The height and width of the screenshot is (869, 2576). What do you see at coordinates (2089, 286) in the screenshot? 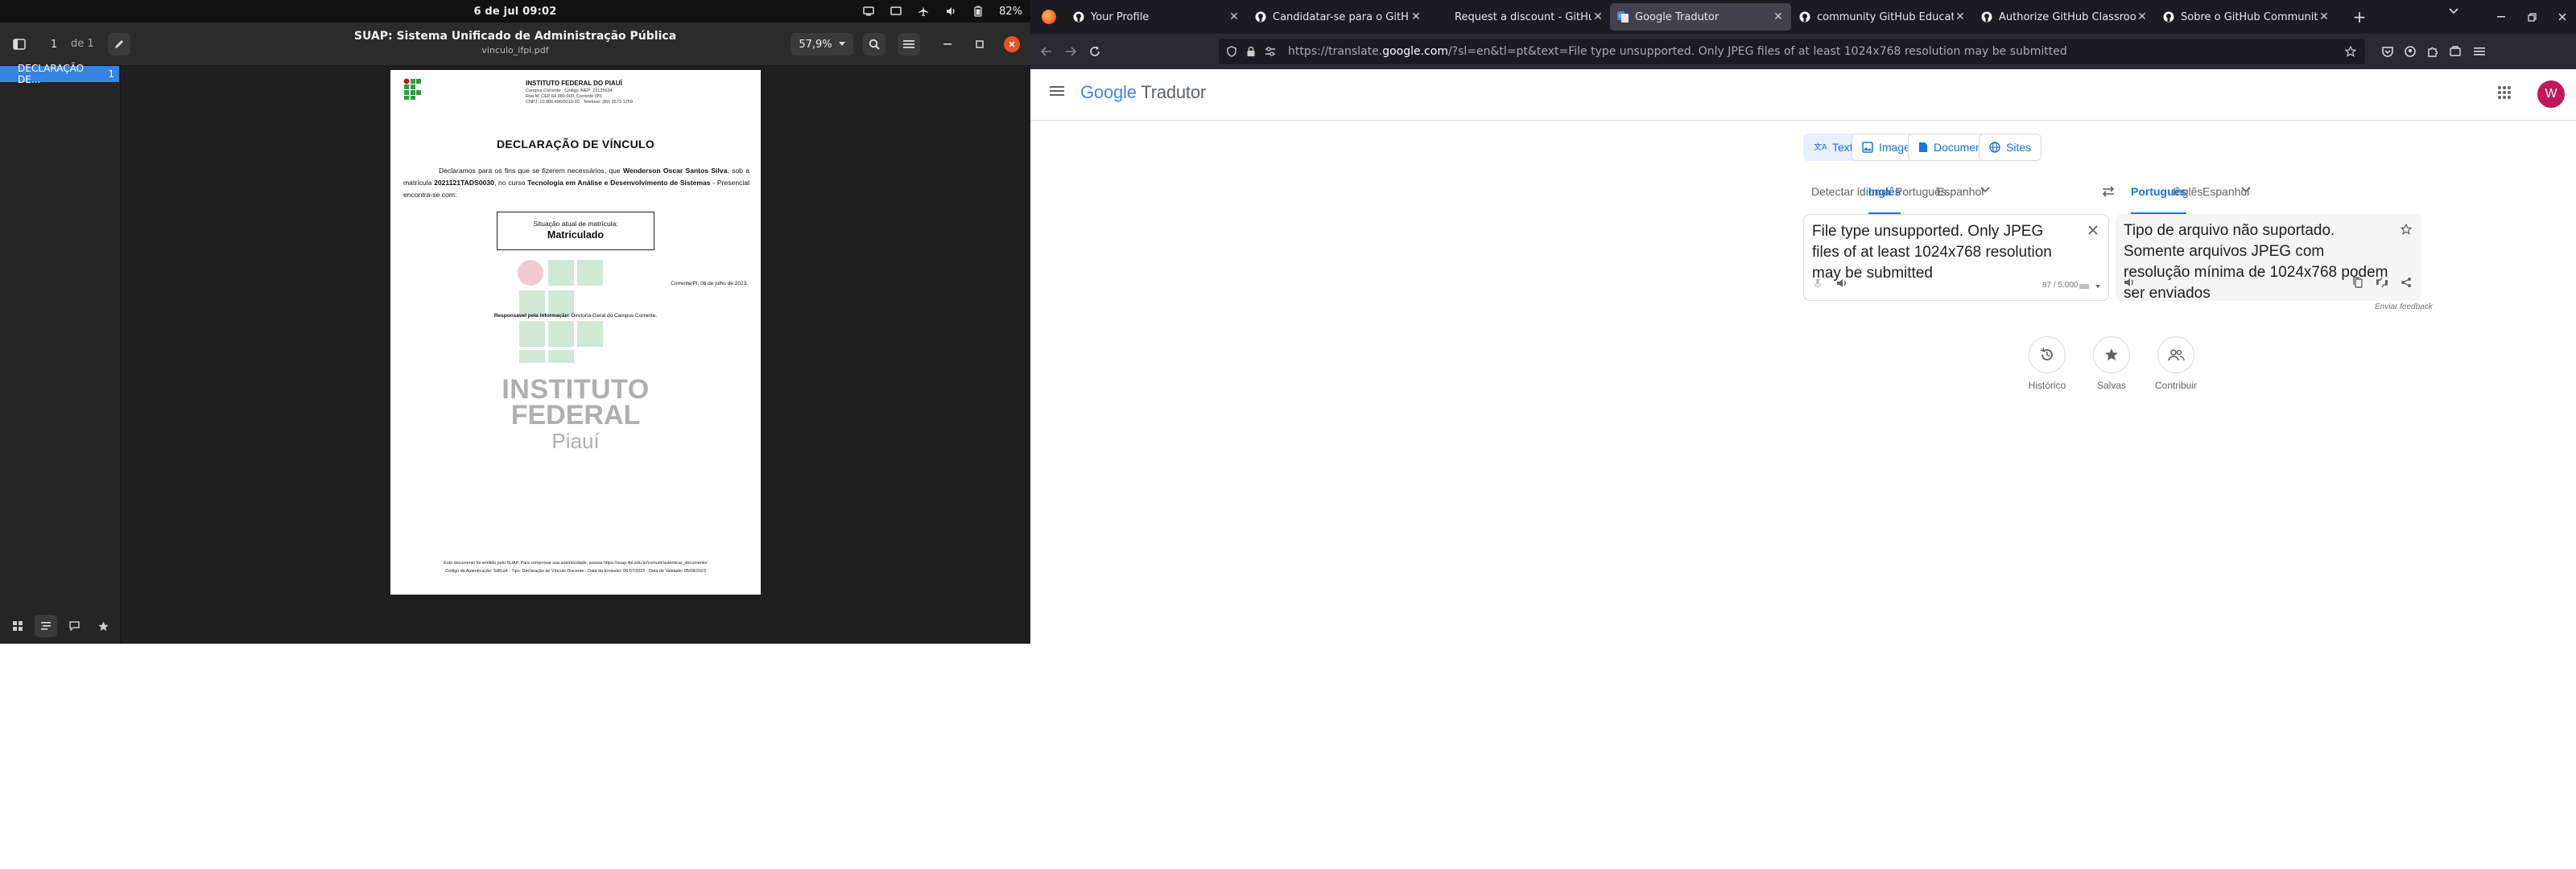
I see `keyboard-button` at bounding box center [2089, 286].